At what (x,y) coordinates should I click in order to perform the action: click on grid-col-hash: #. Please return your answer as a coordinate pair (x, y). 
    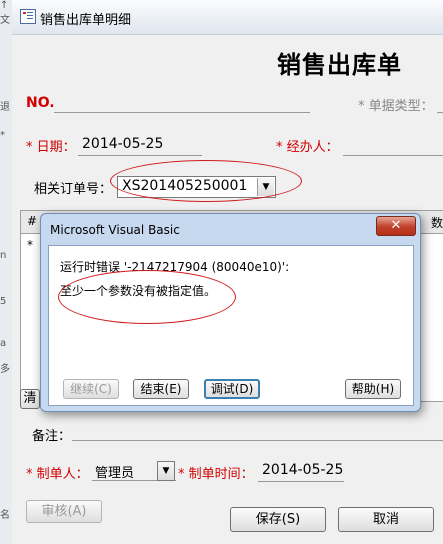
    Looking at the image, I should click on (32, 221).